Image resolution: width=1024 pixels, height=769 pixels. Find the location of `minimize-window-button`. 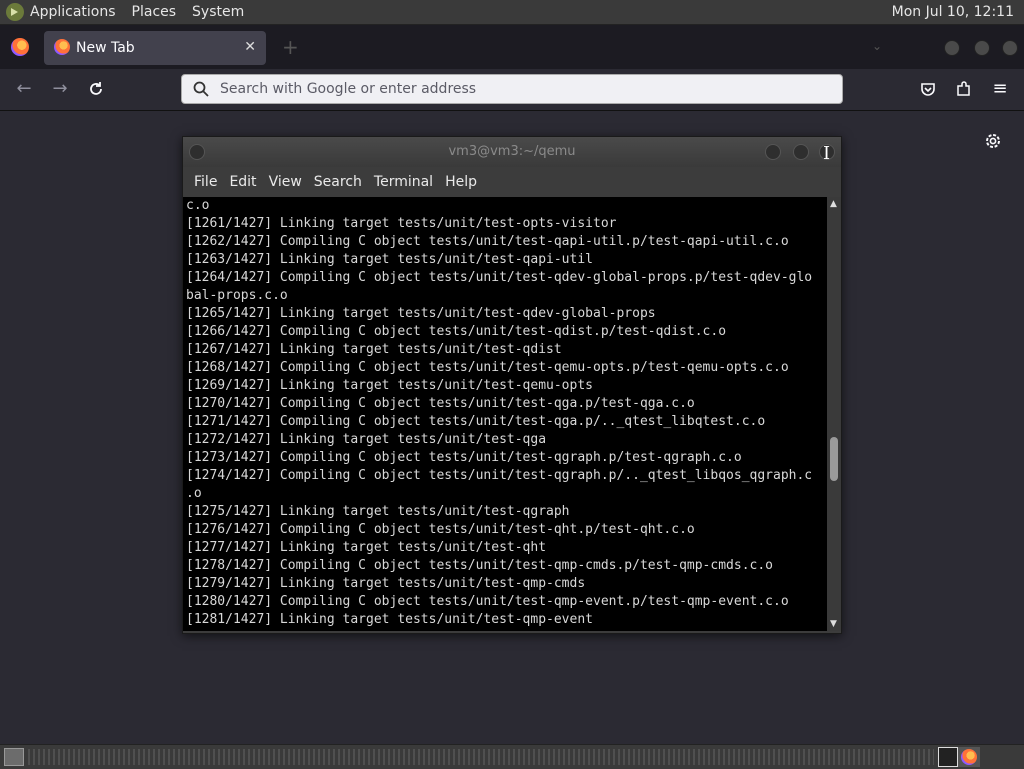

minimize-window-button is located at coordinates (952, 48).